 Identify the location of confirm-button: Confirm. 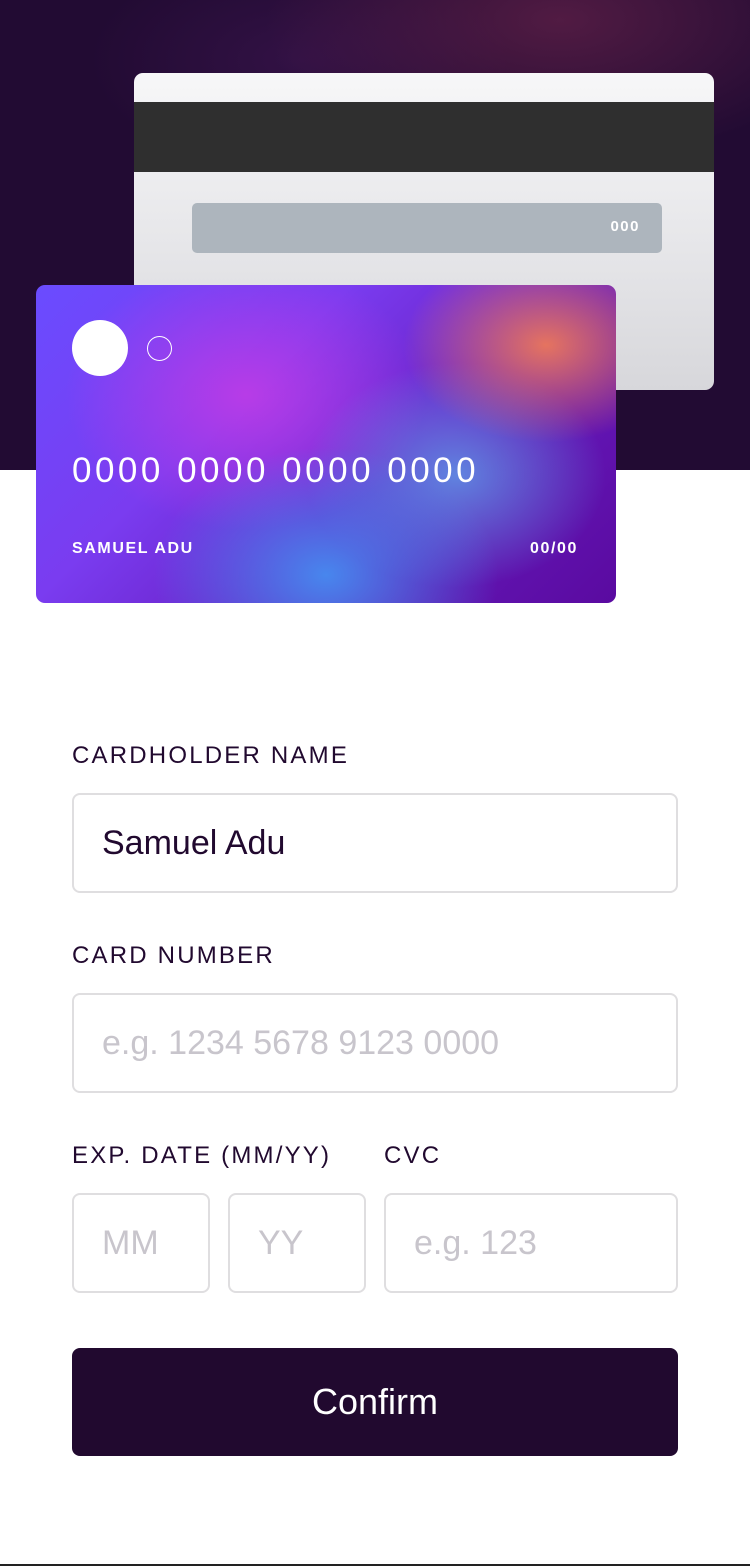
(375, 1402).